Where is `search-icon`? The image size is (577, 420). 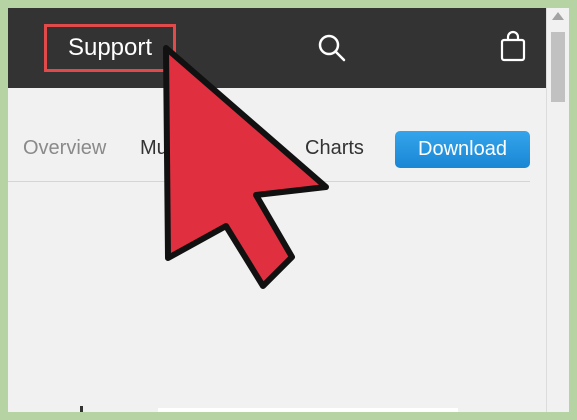 search-icon is located at coordinates (332, 48).